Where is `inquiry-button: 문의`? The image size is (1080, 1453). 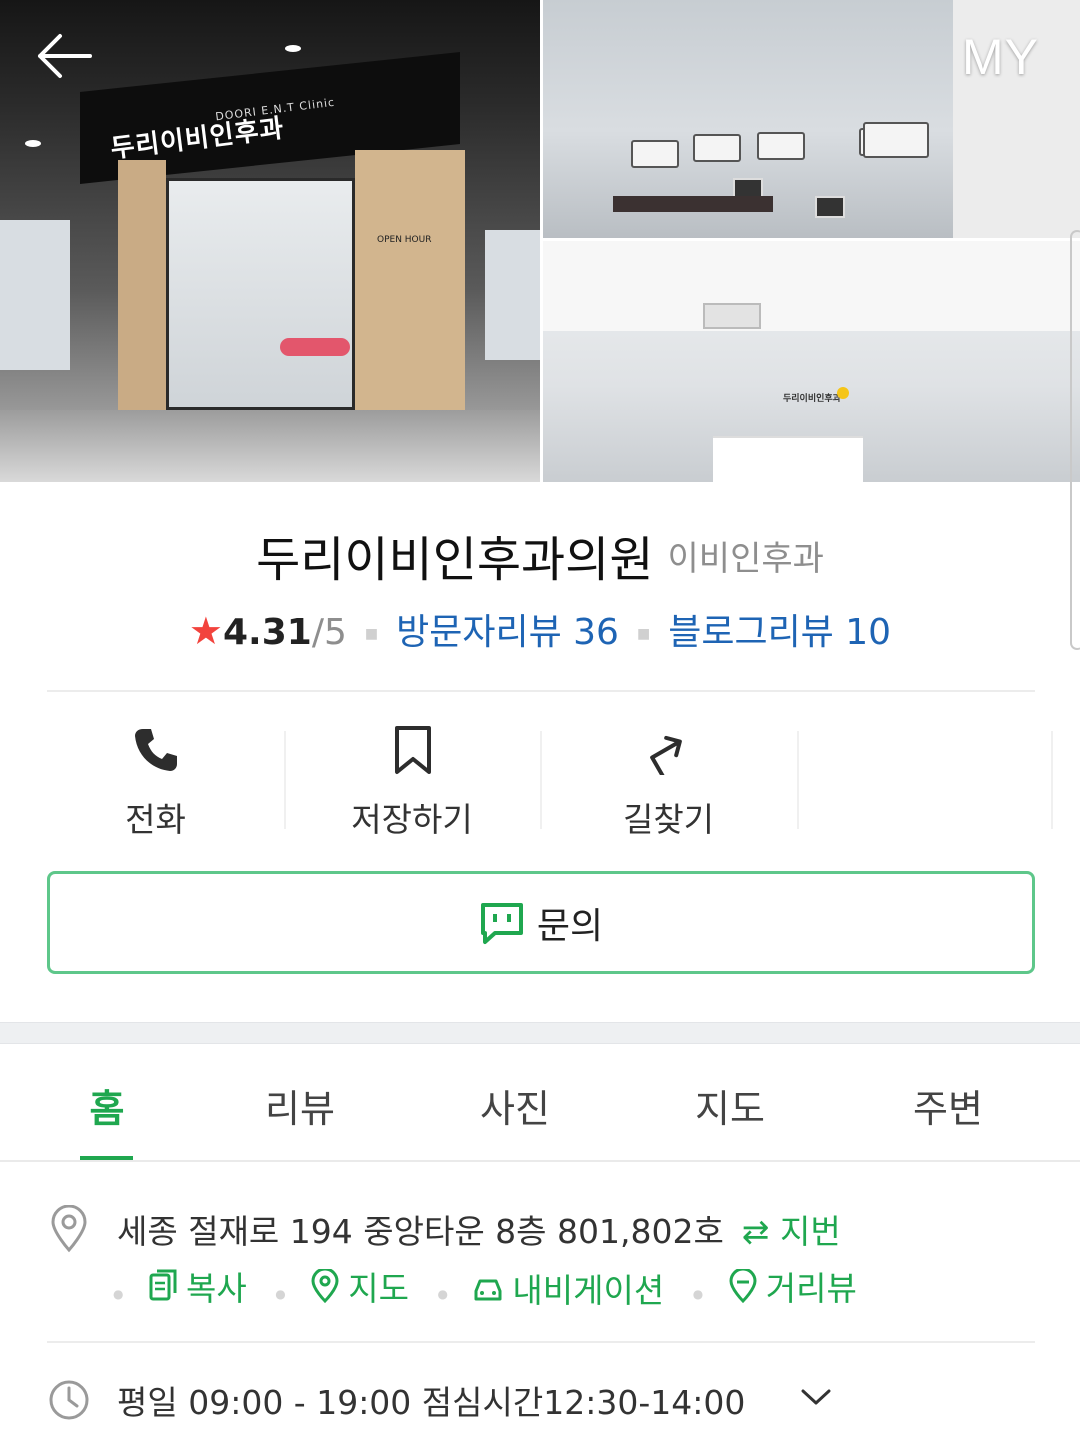 inquiry-button: 문의 is located at coordinates (541, 922).